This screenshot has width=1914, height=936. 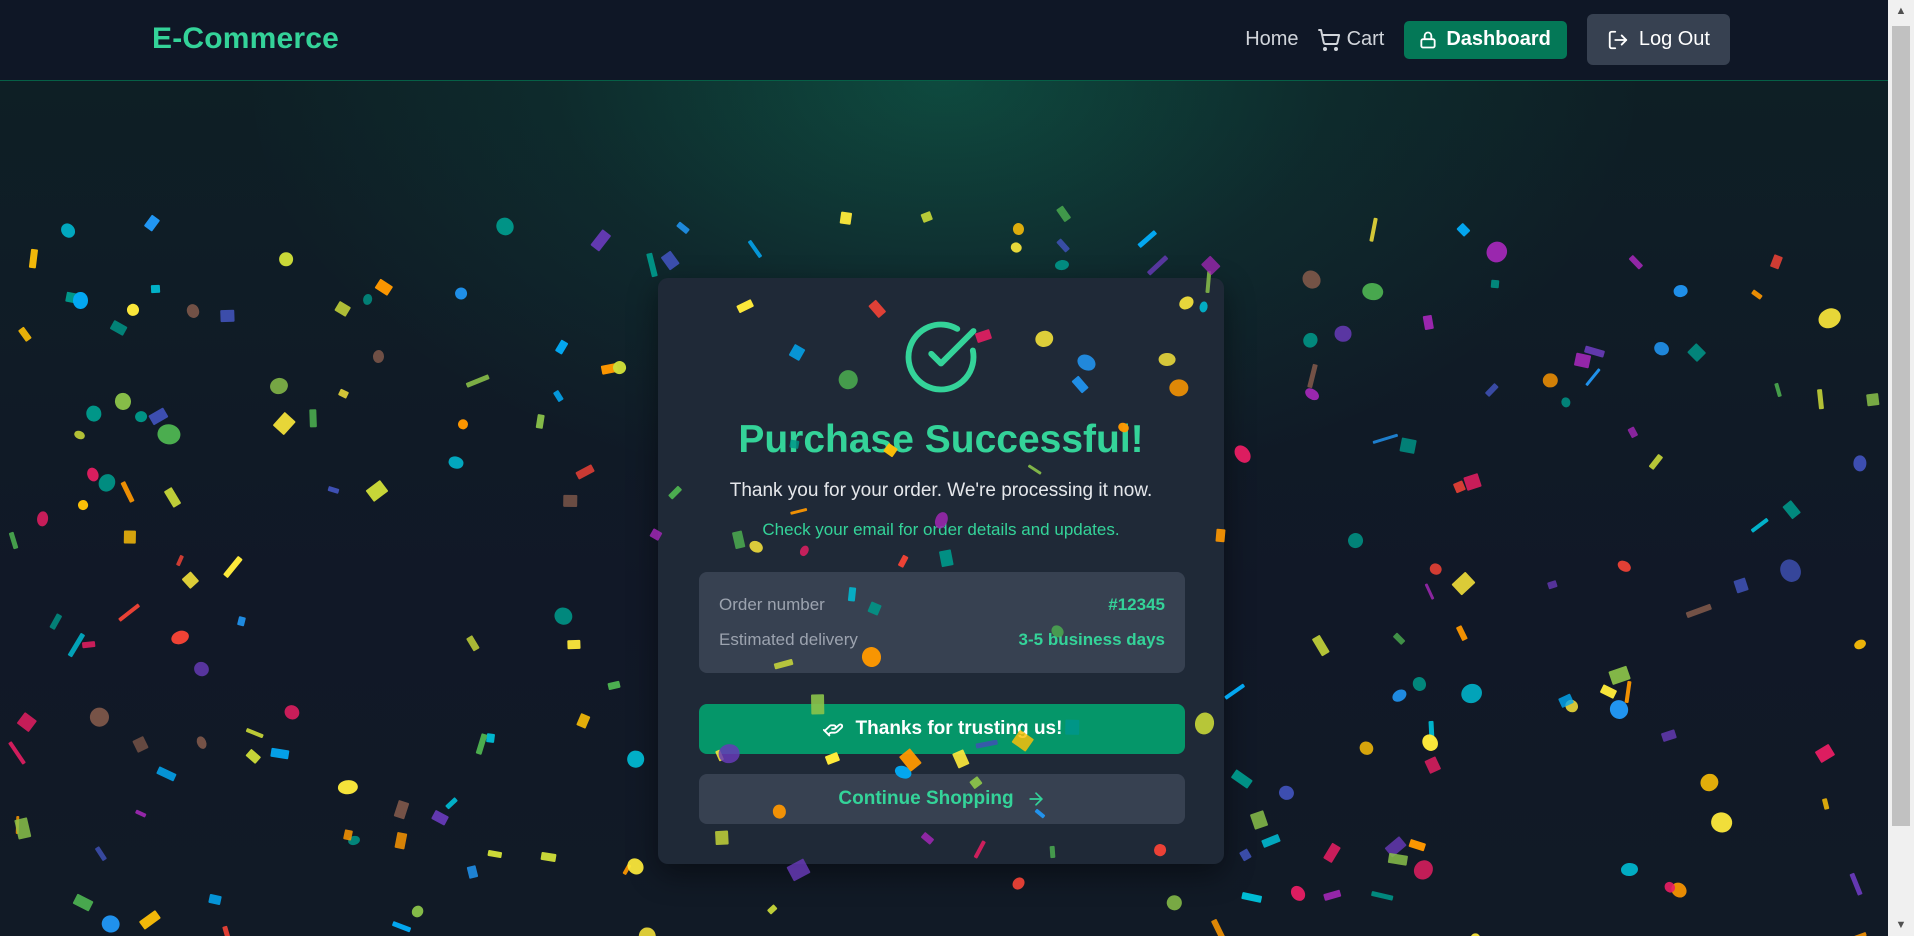 What do you see at coordinates (772, 604) in the screenshot?
I see `detail-label: Order number` at bounding box center [772, 604].